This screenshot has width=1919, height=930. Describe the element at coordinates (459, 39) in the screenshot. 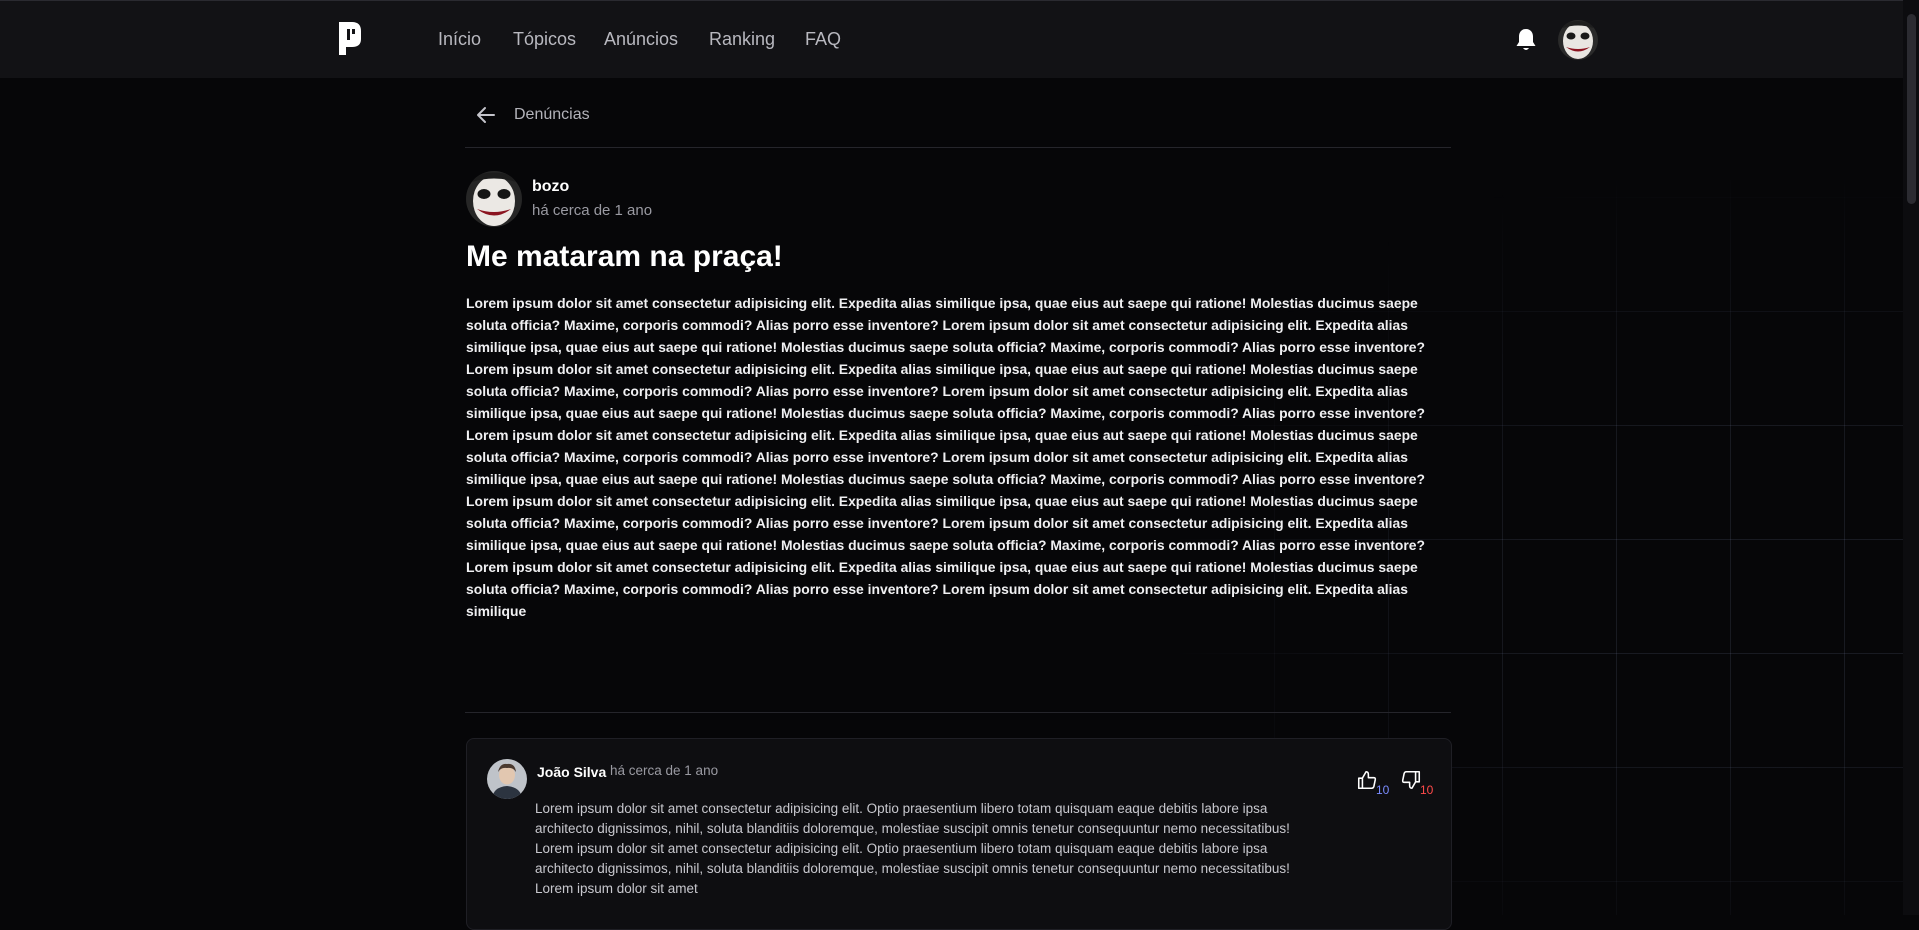

I see `nav-link-inicio: Início` at that location.